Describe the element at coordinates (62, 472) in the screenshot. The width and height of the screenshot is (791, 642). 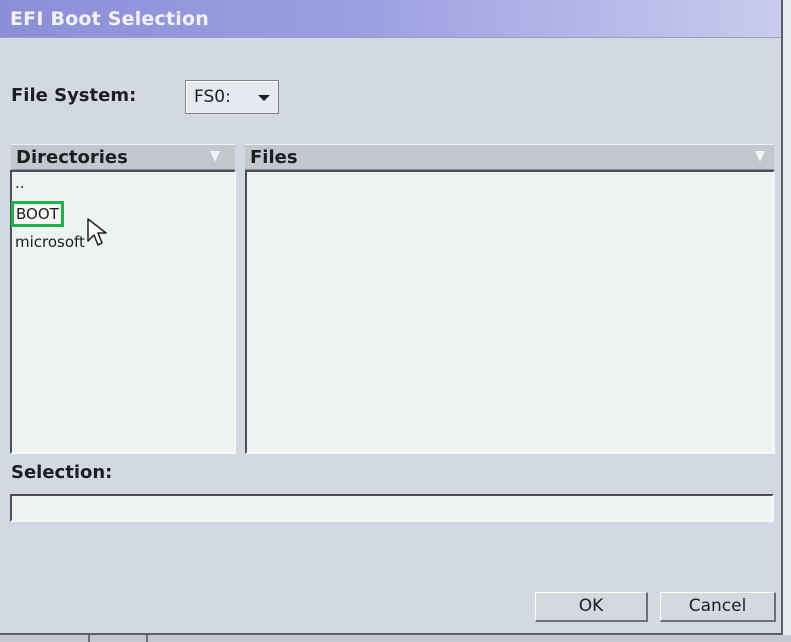
I see `selection-label: Selection:` at that location.